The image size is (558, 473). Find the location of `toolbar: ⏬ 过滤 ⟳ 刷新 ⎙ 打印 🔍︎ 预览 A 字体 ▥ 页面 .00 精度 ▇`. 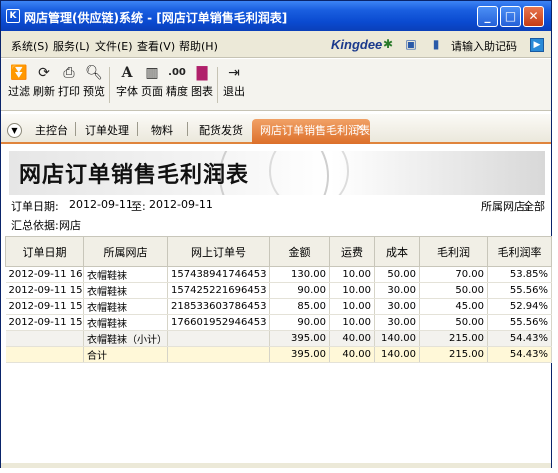

toolbar: ⏬ 过滤 ⟳ 刷新 ⎙ 打印 🔍︎ 预览 A 字体 ▥ 页面 .00 精度 ▇ is located at coordinates (276, 85).